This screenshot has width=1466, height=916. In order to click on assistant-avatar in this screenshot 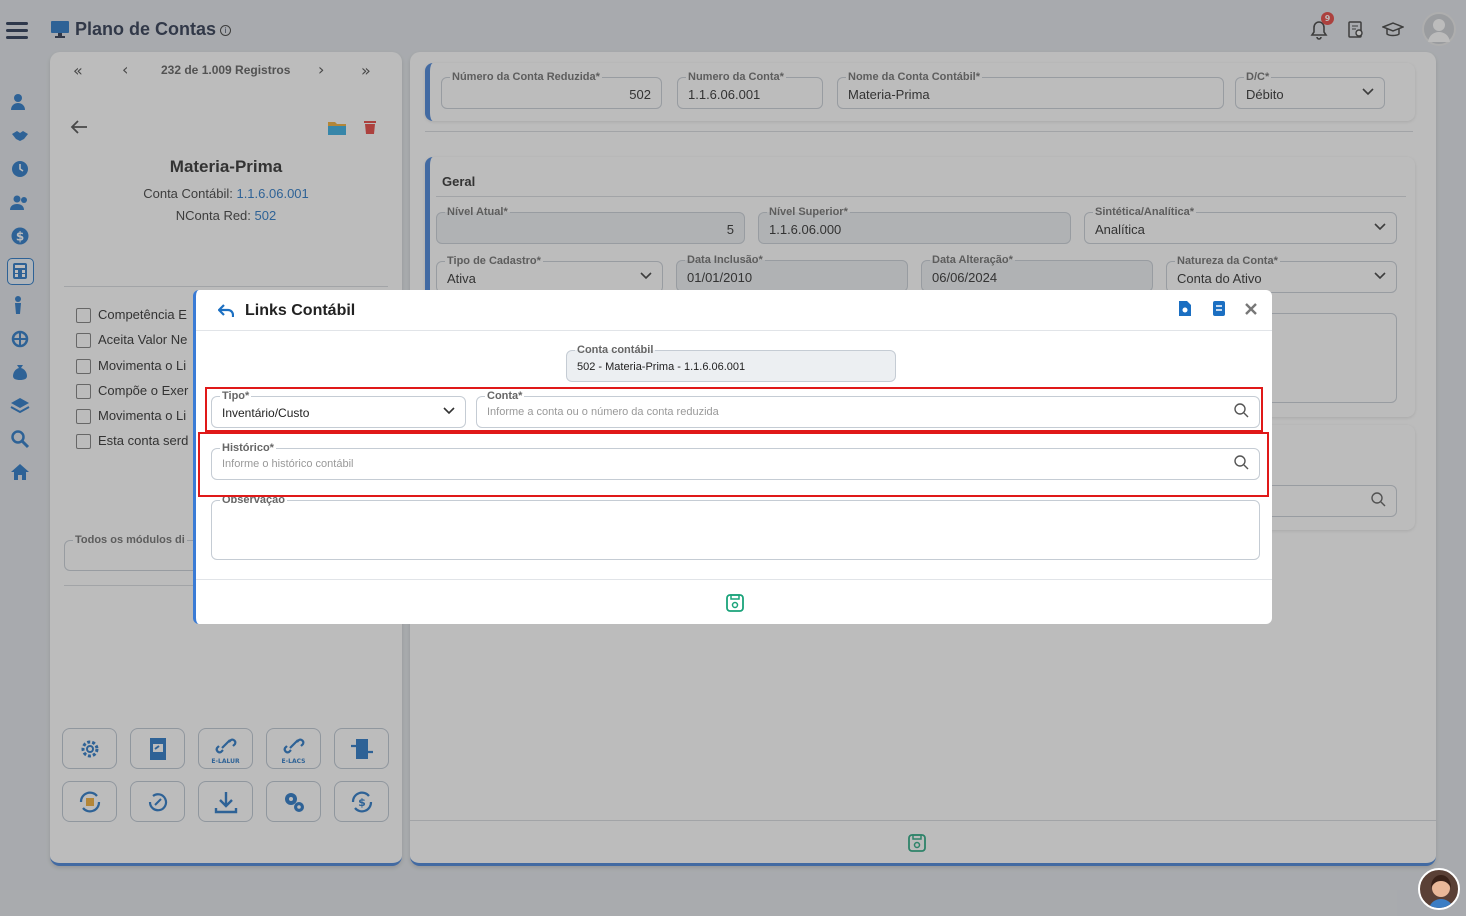, I will do `click(1439, 889)`.